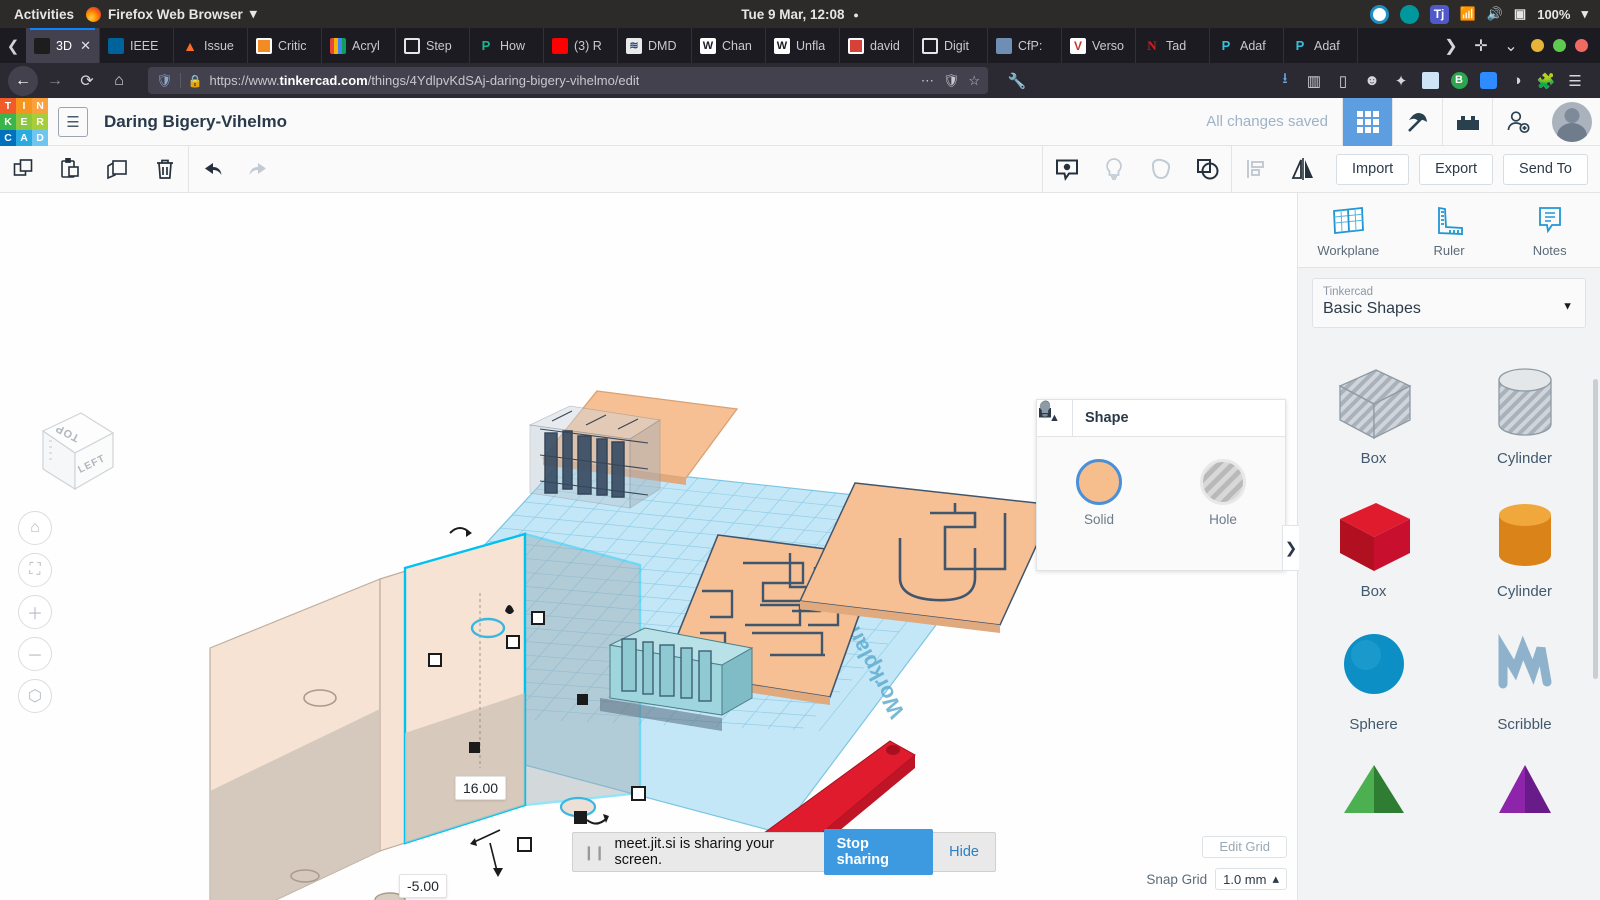 This screenshot has width=1600, height=900. I want to click on hole-option: Hole, so click(1223, 493).